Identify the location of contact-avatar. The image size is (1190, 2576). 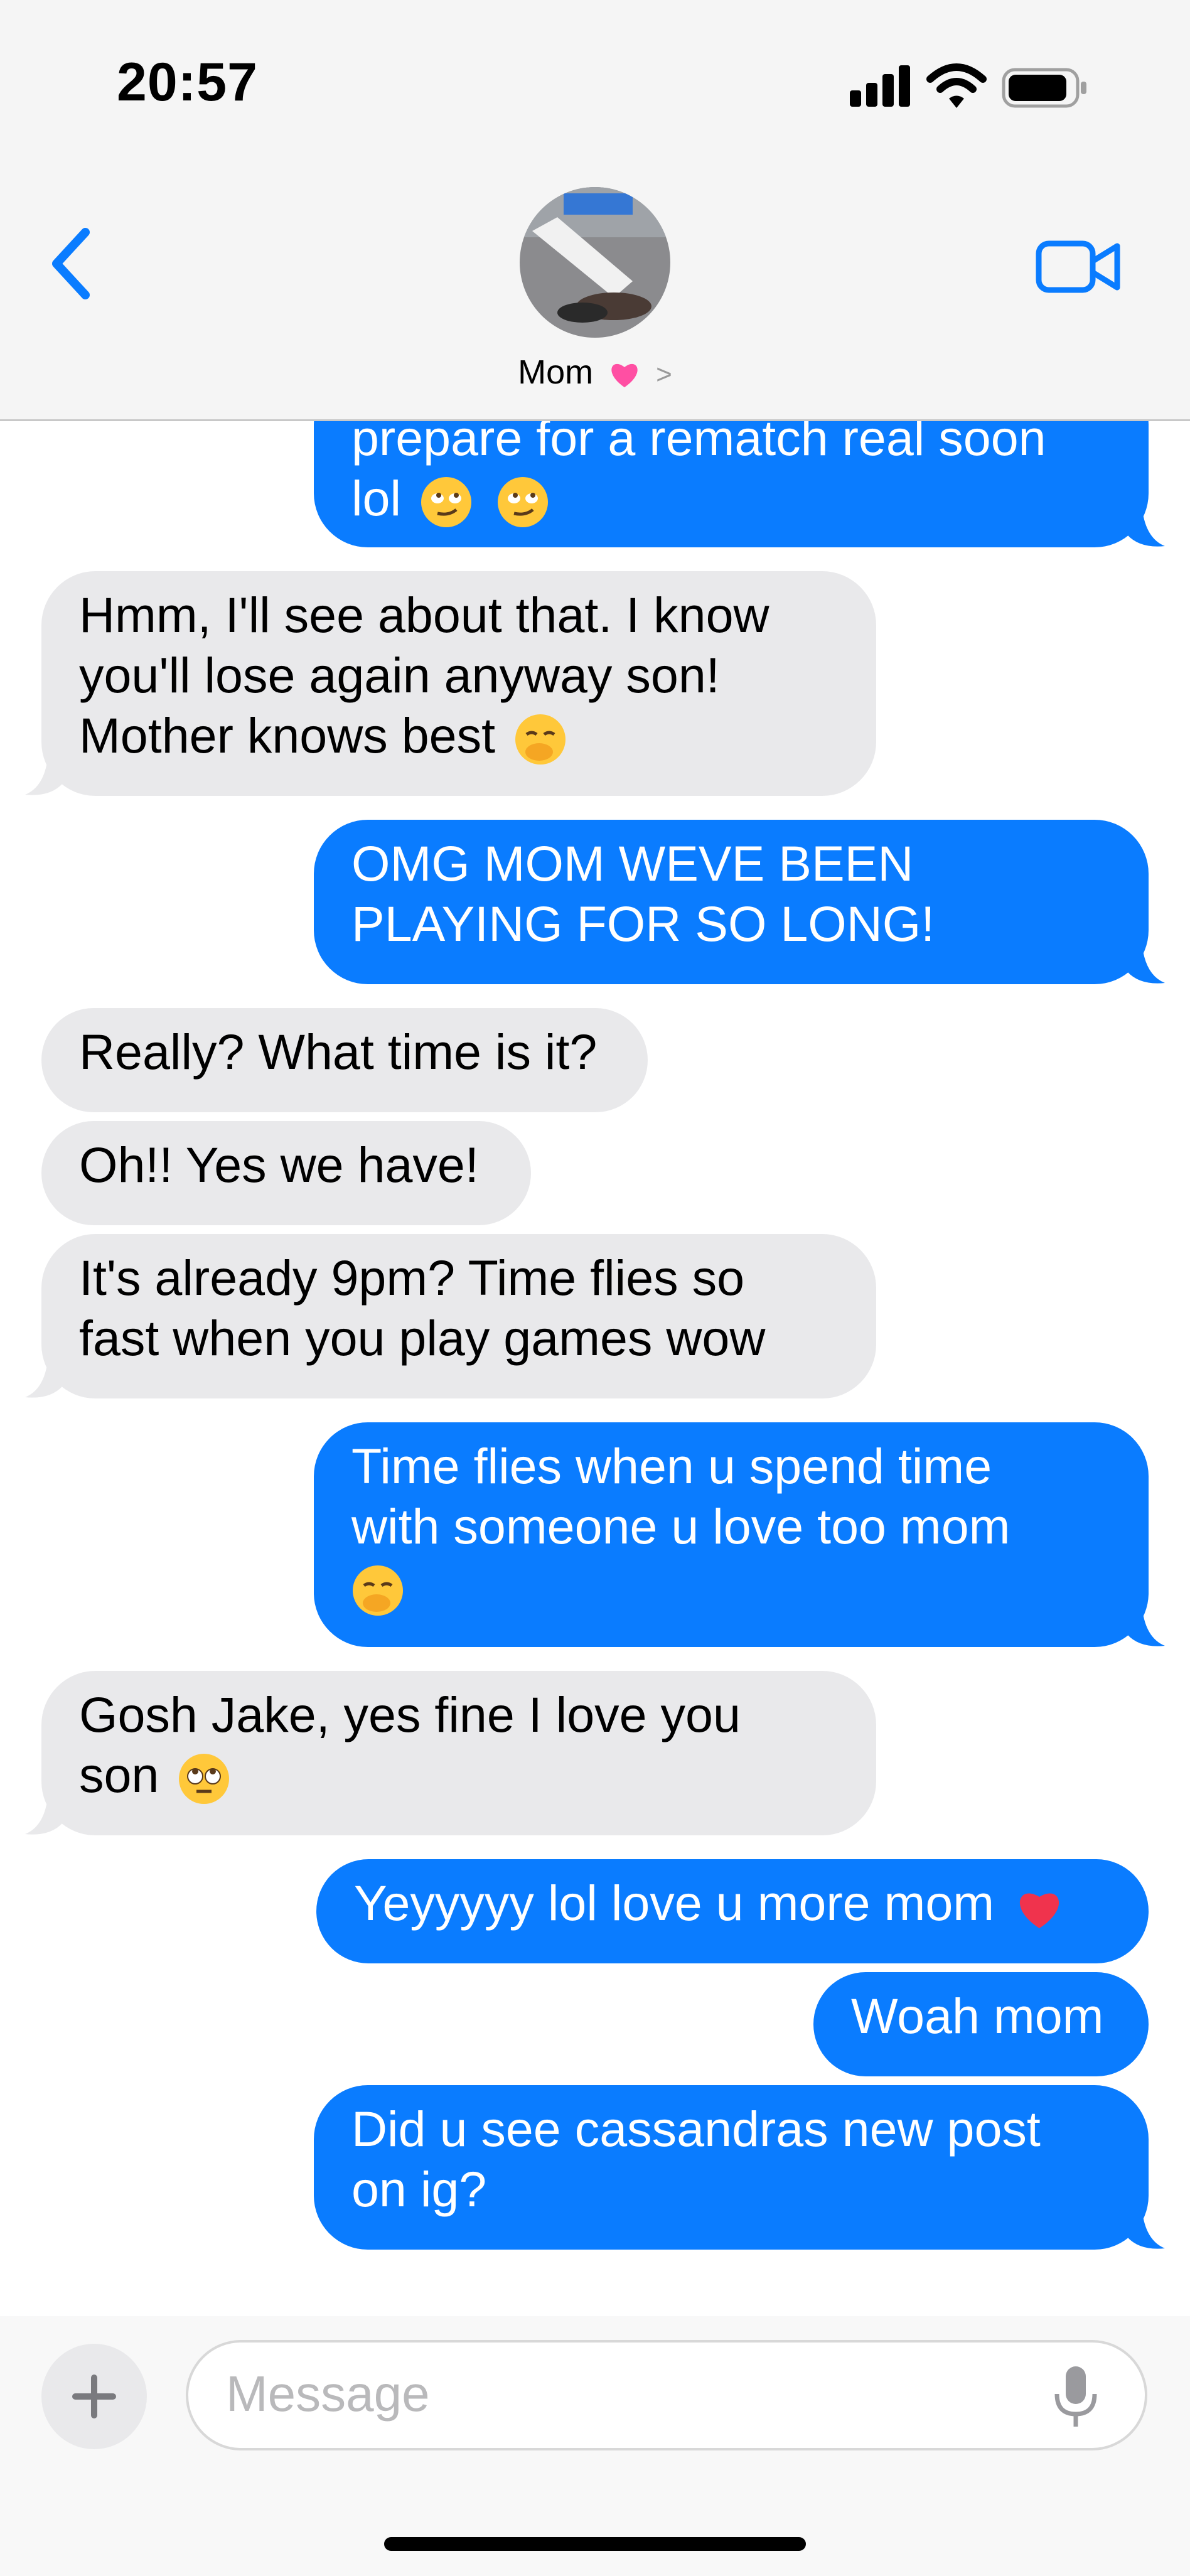
(595, 262).